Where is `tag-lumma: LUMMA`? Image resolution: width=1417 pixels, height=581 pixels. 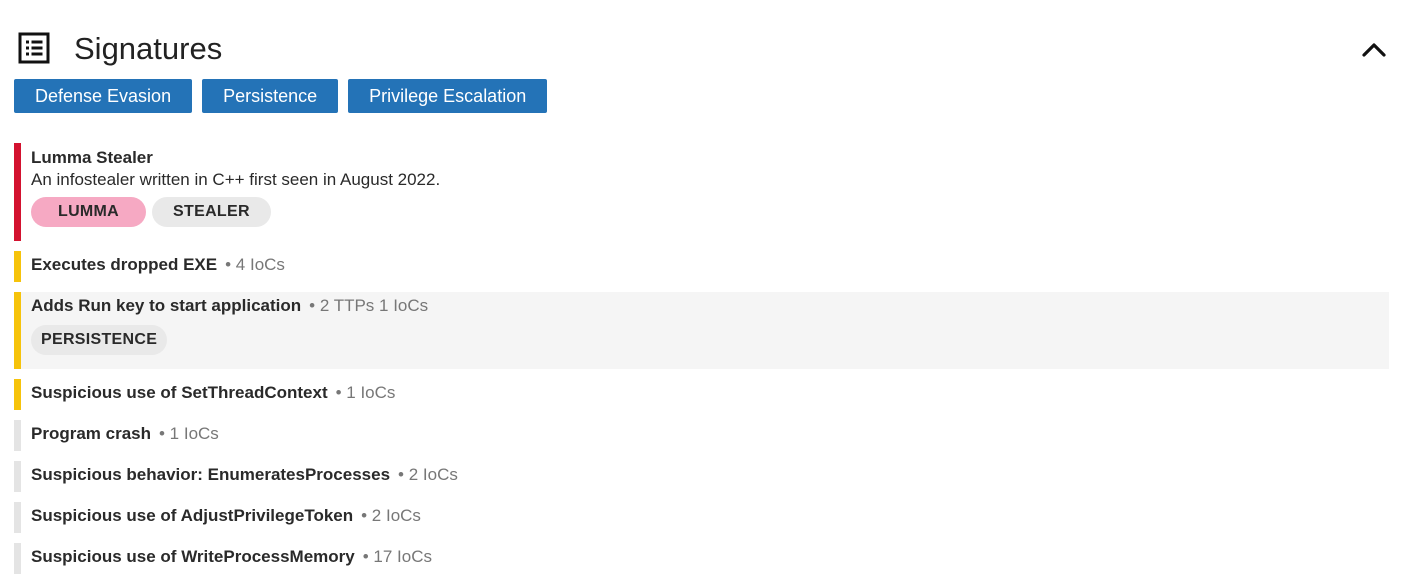 tag-lumma: LUMMA is located at coordinates (89, 212).